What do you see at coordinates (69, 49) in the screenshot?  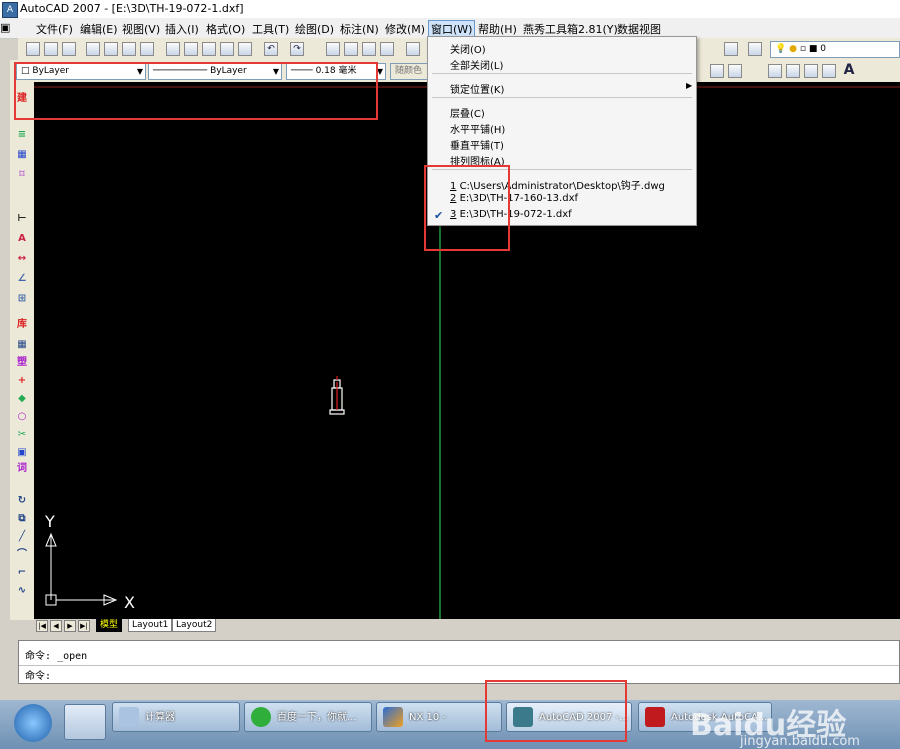 I see `save-icon` at bounding box center [69, 49].